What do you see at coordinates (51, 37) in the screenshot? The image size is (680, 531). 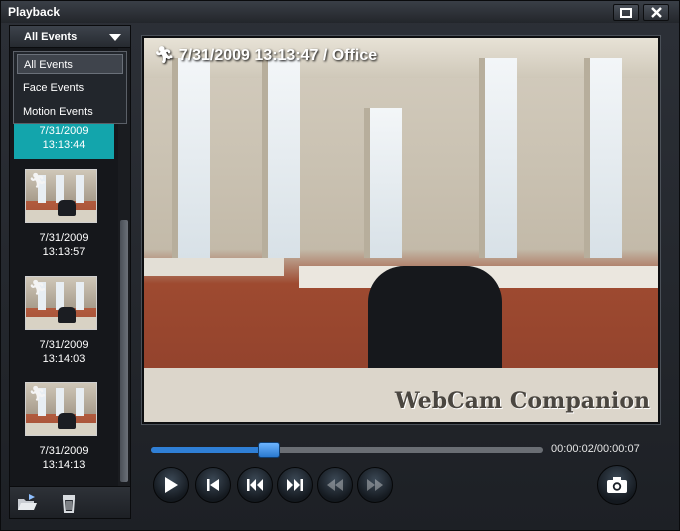 I see `event-filter-value: All Events` at bounding box center [51, 37].